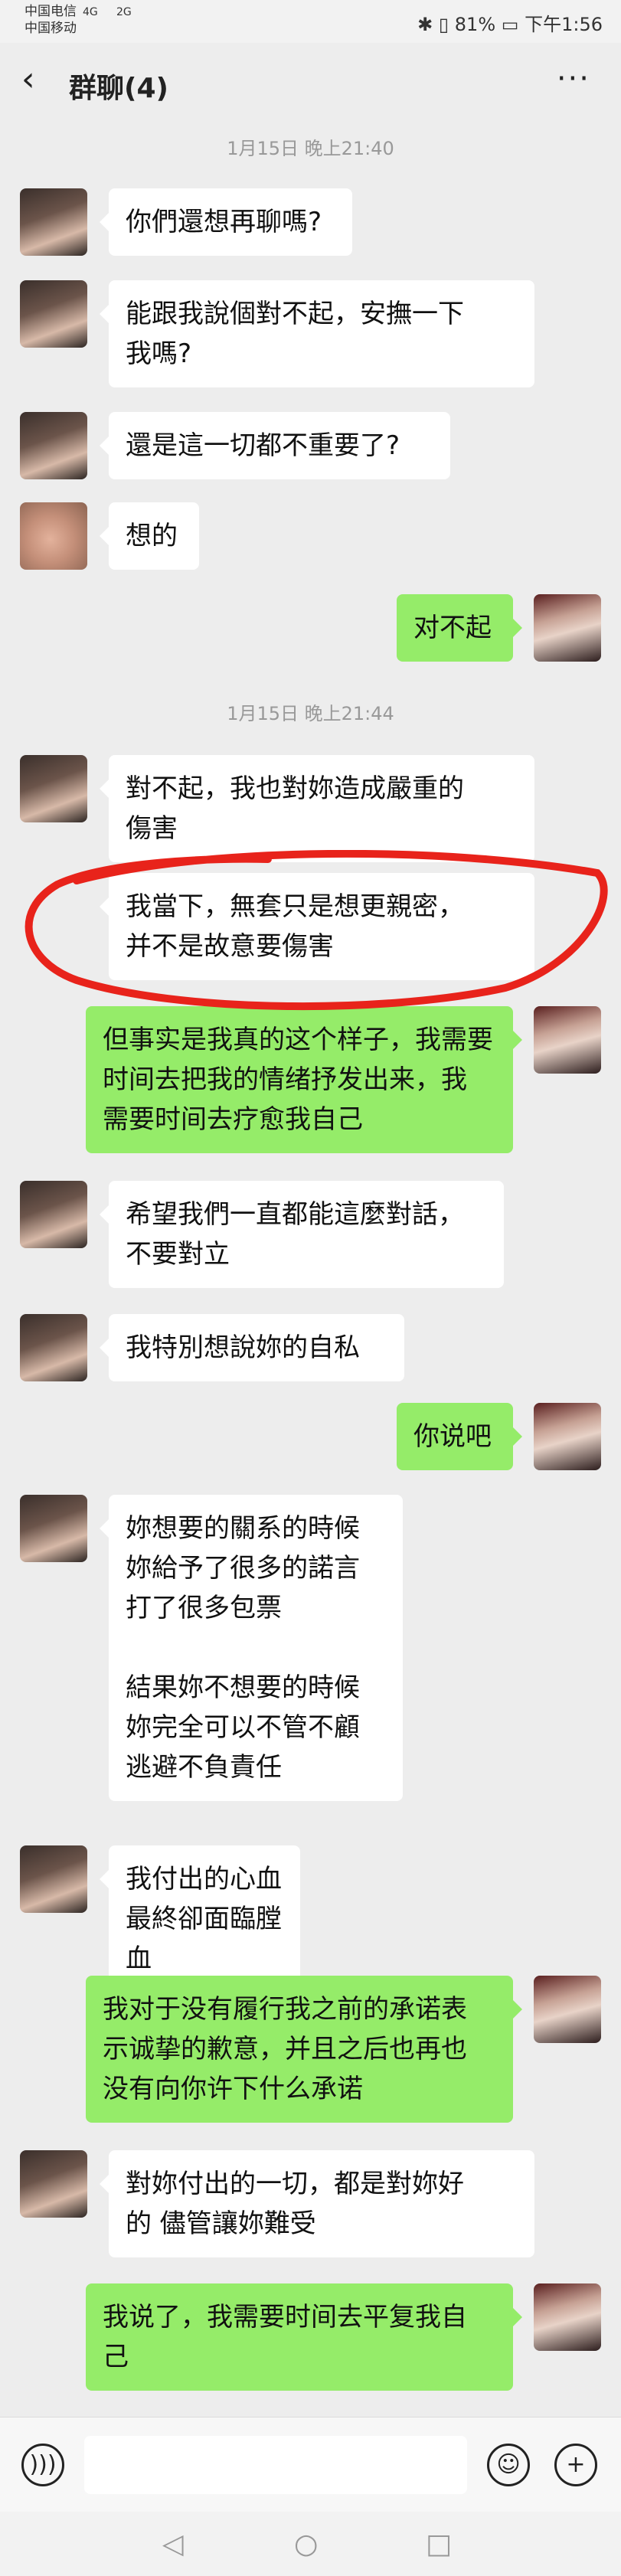 The width and height of the screenshot is (621, 2576). Describe the element at coordinates (51, 20) in the screenshot. I see `carrier-labels: 中国电信 中国移动` at that location.